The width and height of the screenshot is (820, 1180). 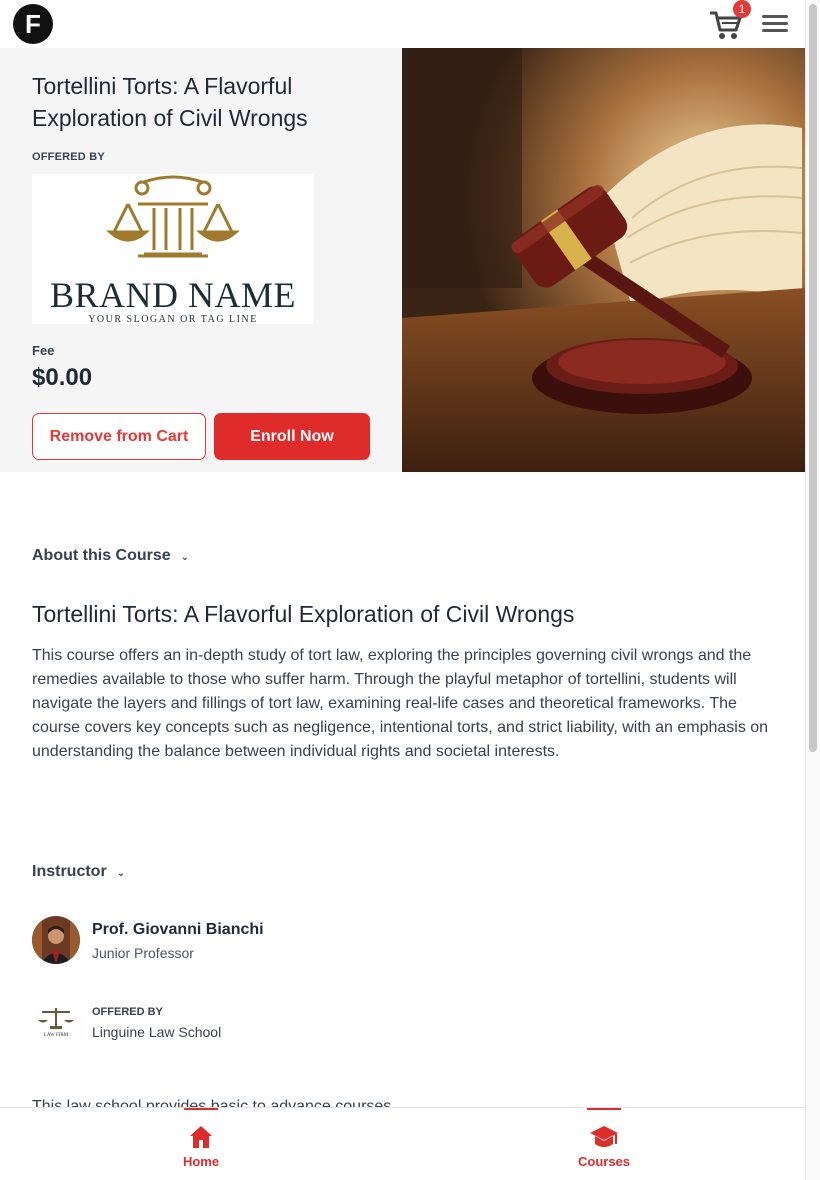 I want to click on bottom-navigation: Home Courses, so click(x=402, y=1143).